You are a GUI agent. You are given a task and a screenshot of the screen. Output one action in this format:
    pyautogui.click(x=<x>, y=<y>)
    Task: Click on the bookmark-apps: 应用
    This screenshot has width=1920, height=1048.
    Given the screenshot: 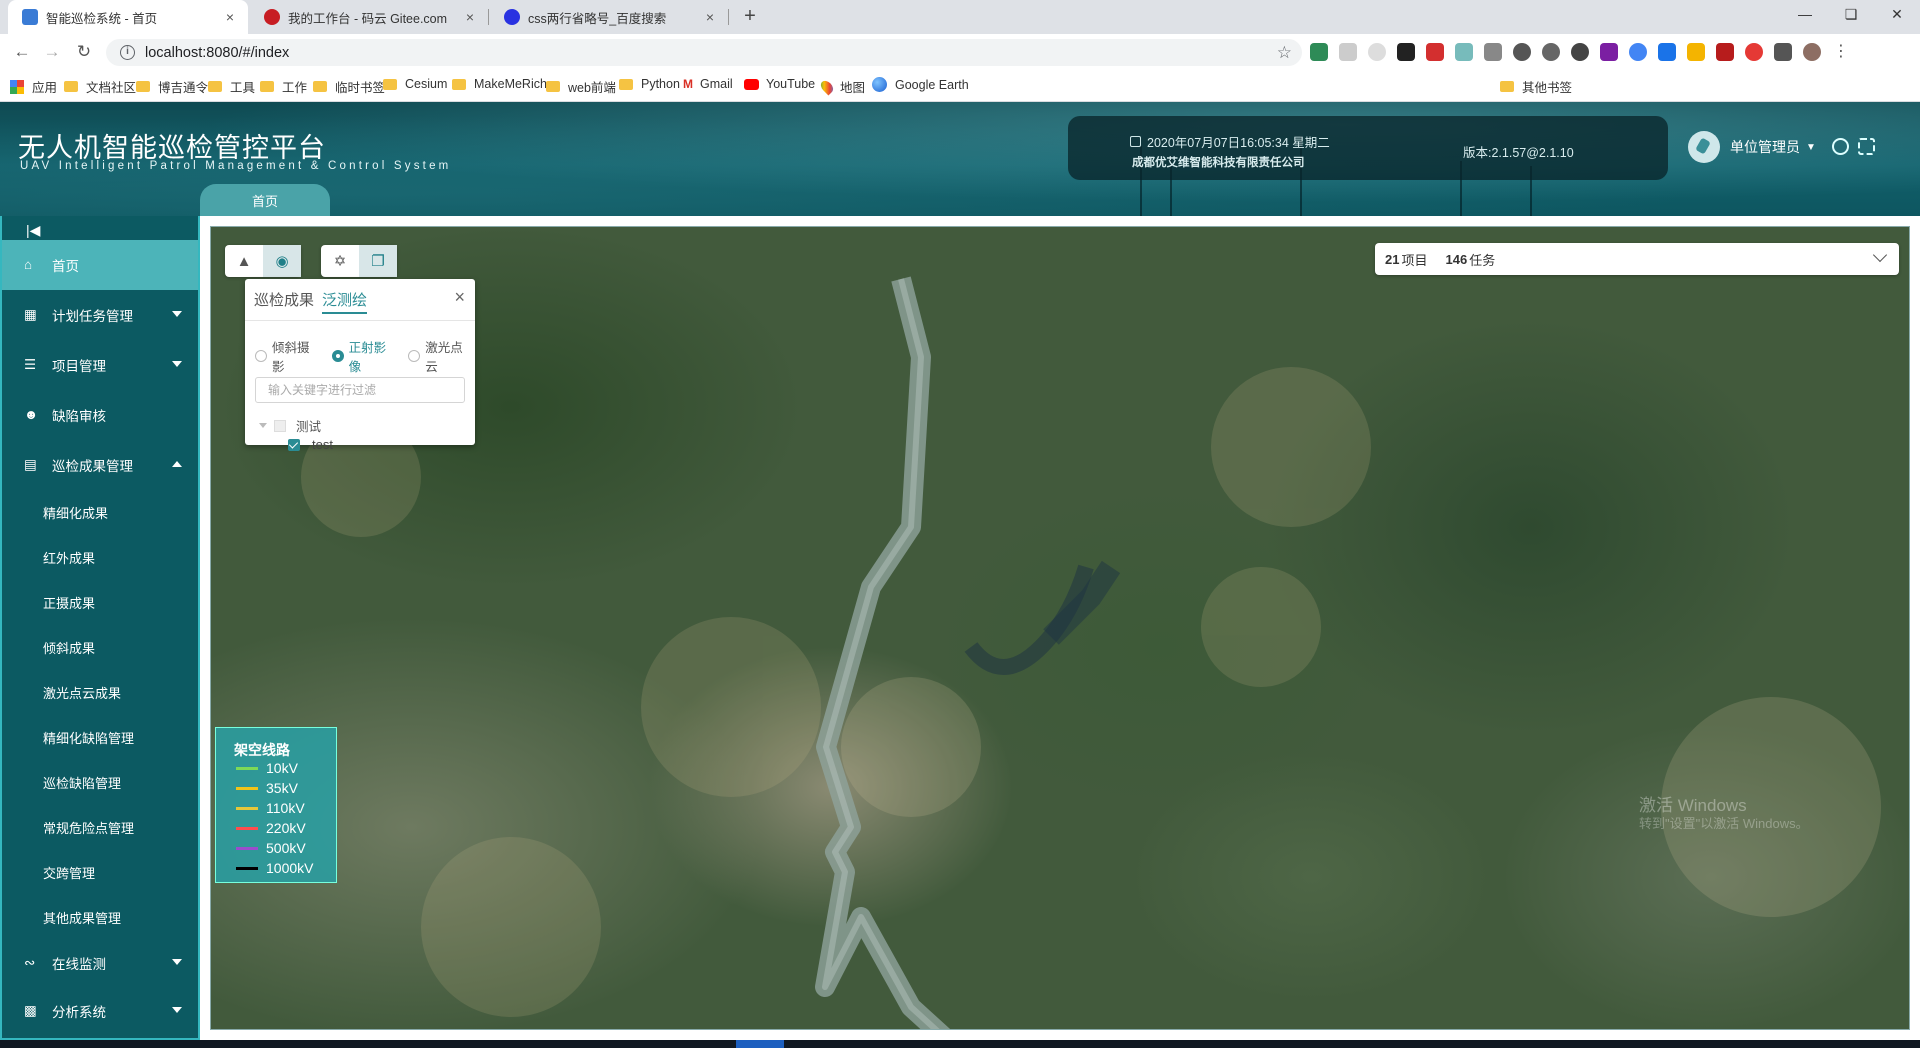 What is the action you would take?
    pyautogui.click(x=33, y=86)
    